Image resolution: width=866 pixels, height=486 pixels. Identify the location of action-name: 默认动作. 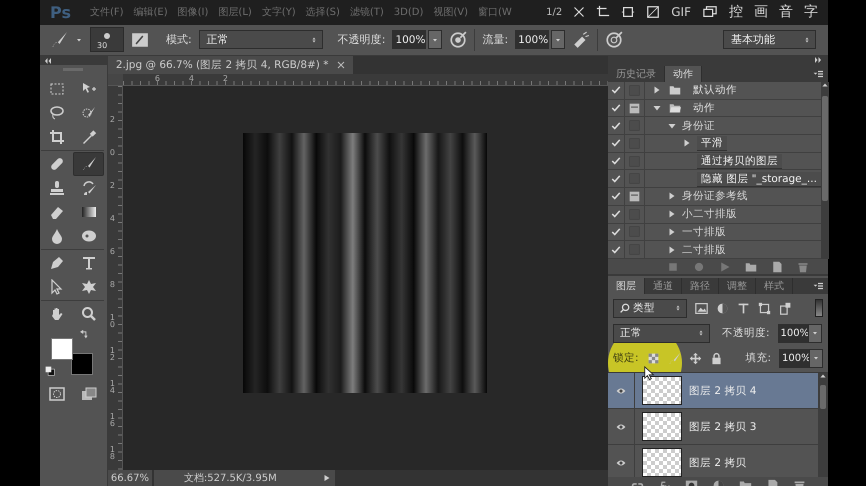
(715, 90).